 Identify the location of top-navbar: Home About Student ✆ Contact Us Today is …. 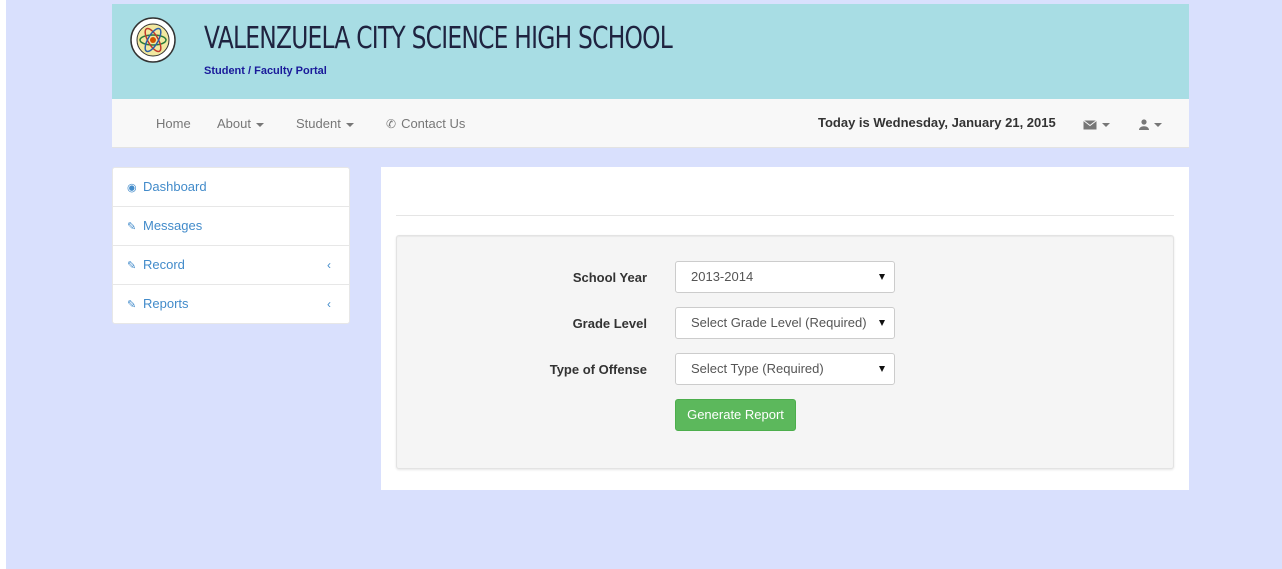
(650, 123).